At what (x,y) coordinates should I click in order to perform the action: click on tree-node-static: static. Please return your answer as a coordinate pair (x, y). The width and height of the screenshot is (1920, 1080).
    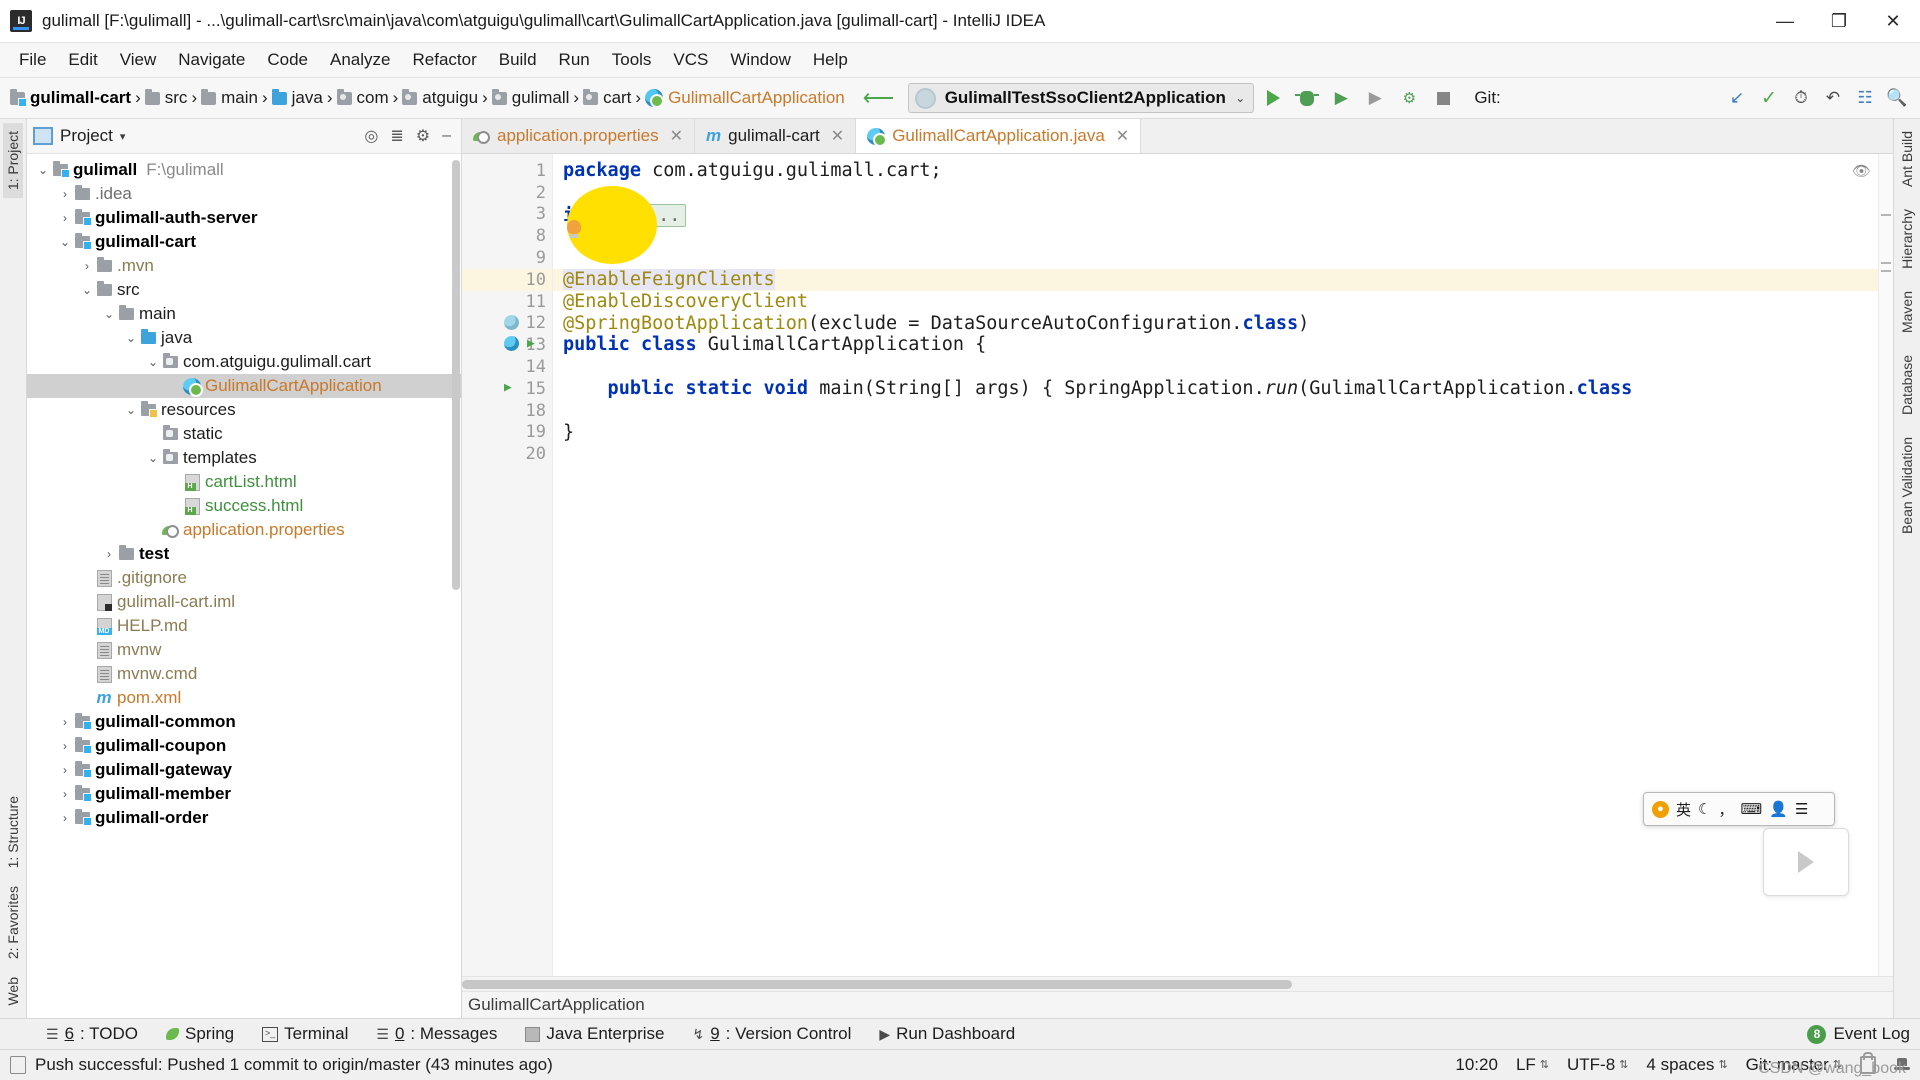
    Looking at the image, I should click on (244, 434).